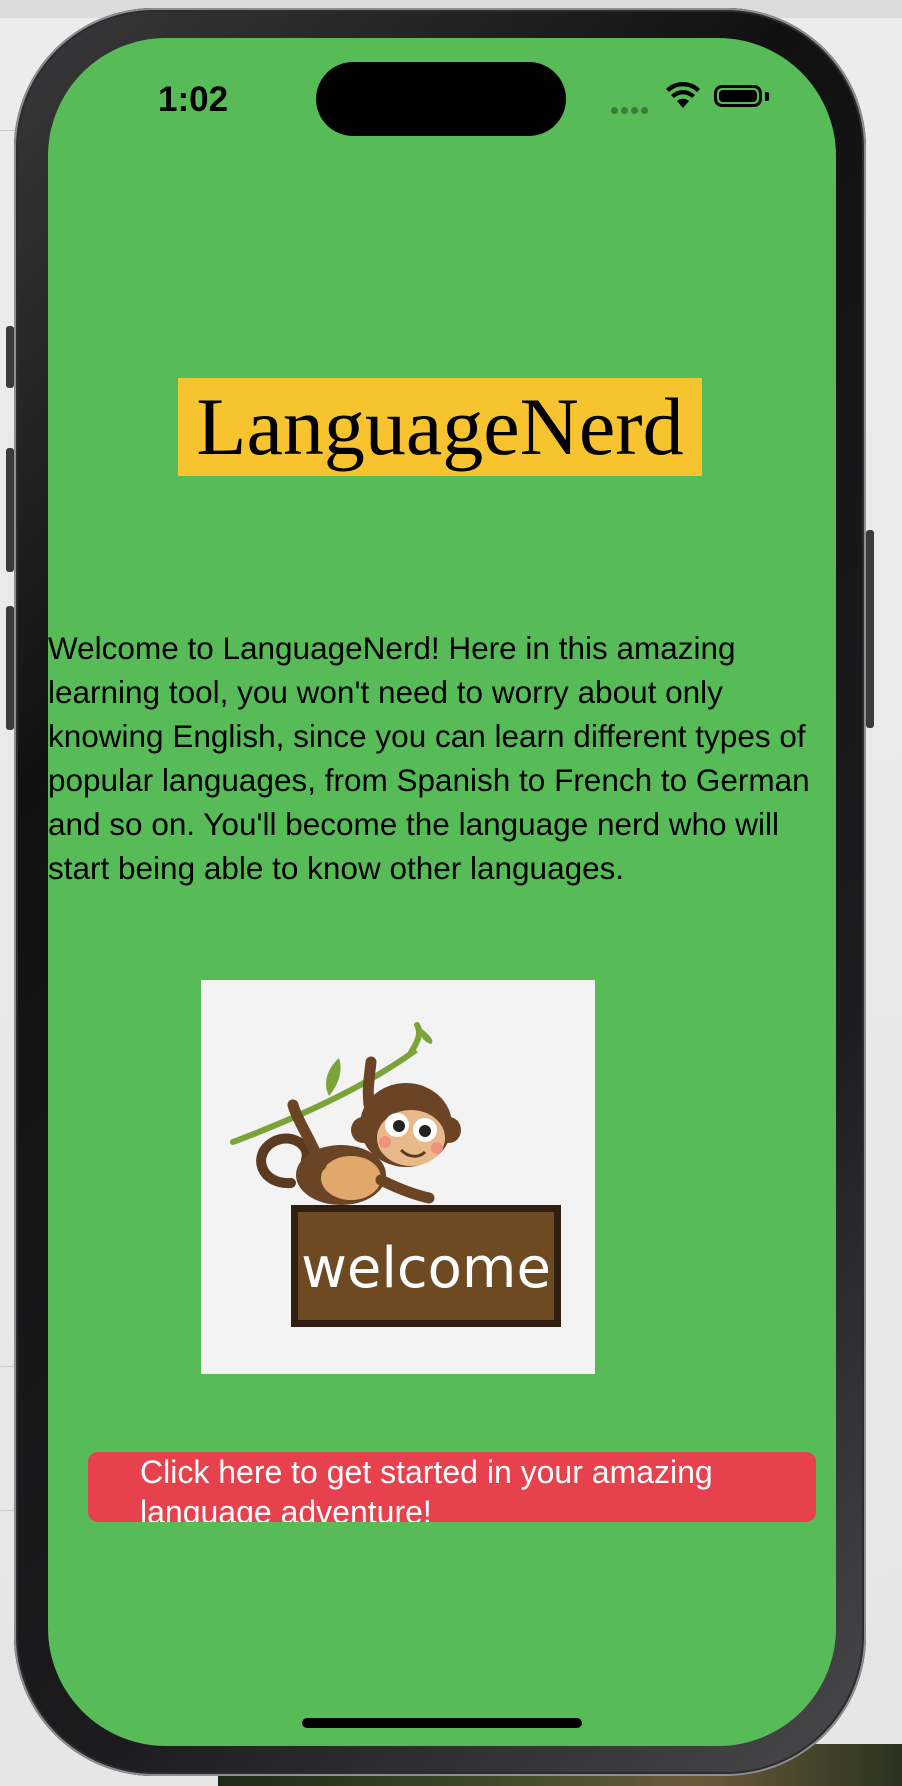  Describe the element at coordinates (398, 1177) in the screenshot. I see `welcome-monkey-image: welcome` at that location.